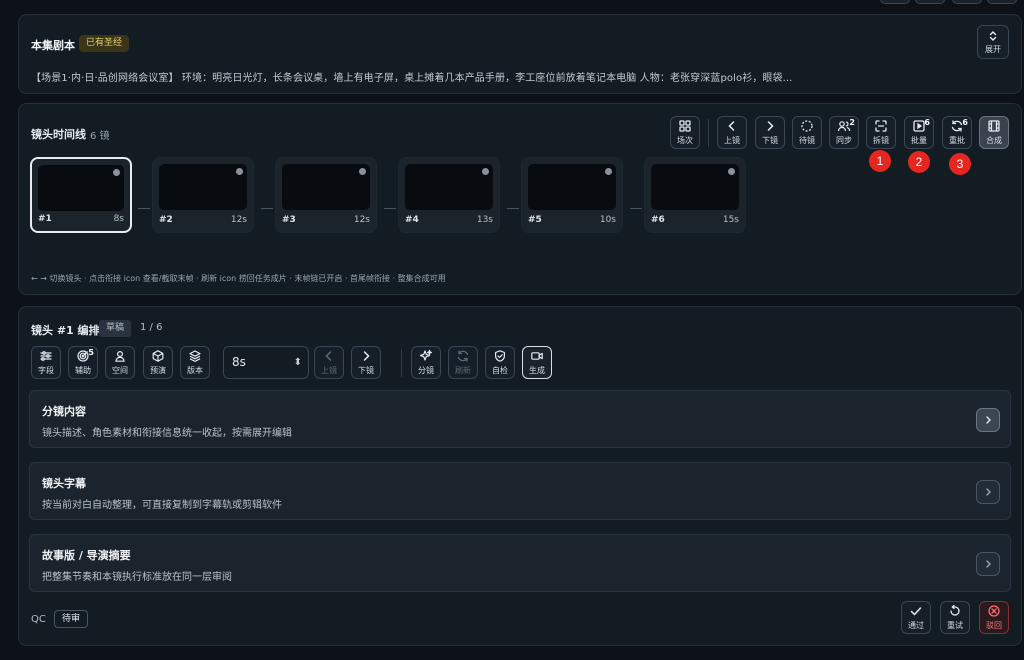  What do you see at coordinates (195, 356) in the screenshot?
I see `layers-icon` at bounding box center [195, 356].